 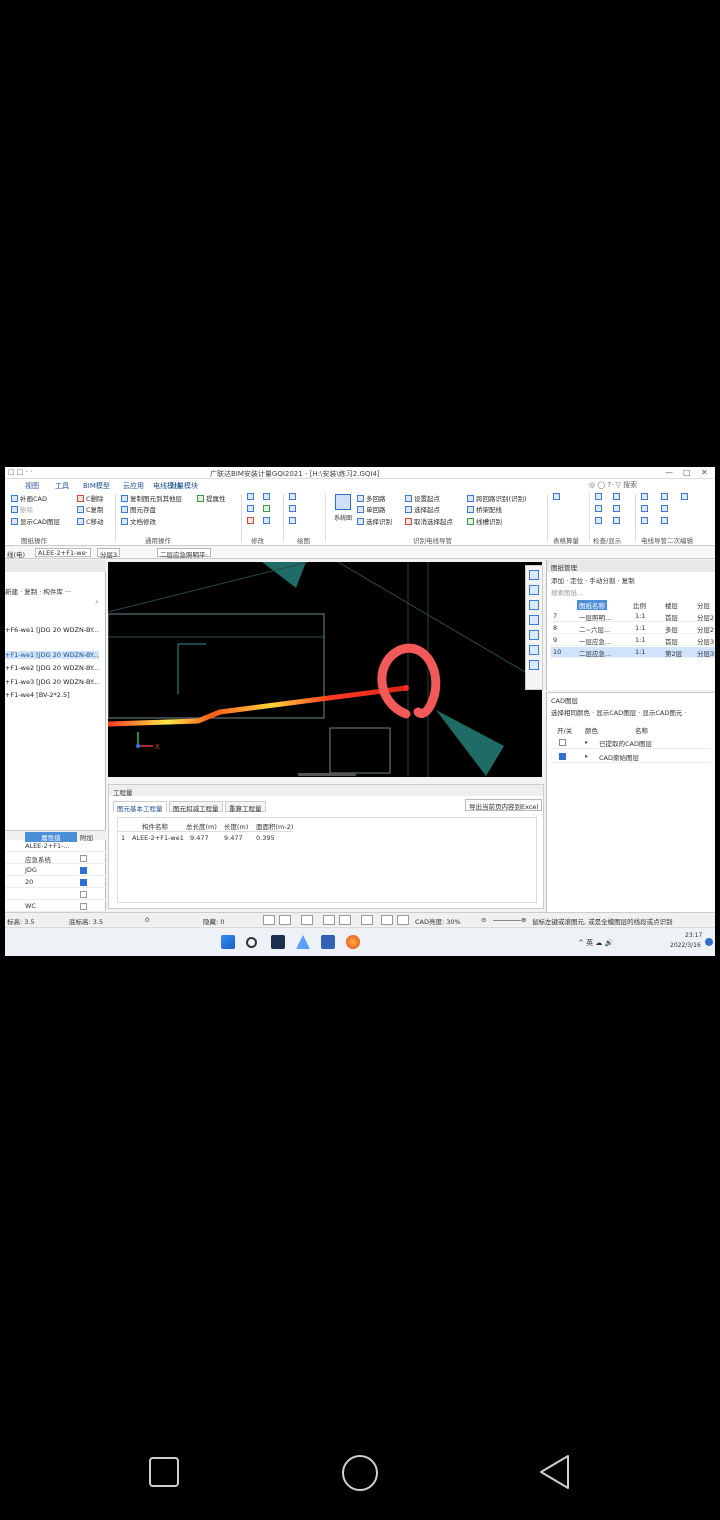 What do you see at coordinates (534, 620) in the screenshot?
I see `view-cube-icon` at bounding box center [534, 620].